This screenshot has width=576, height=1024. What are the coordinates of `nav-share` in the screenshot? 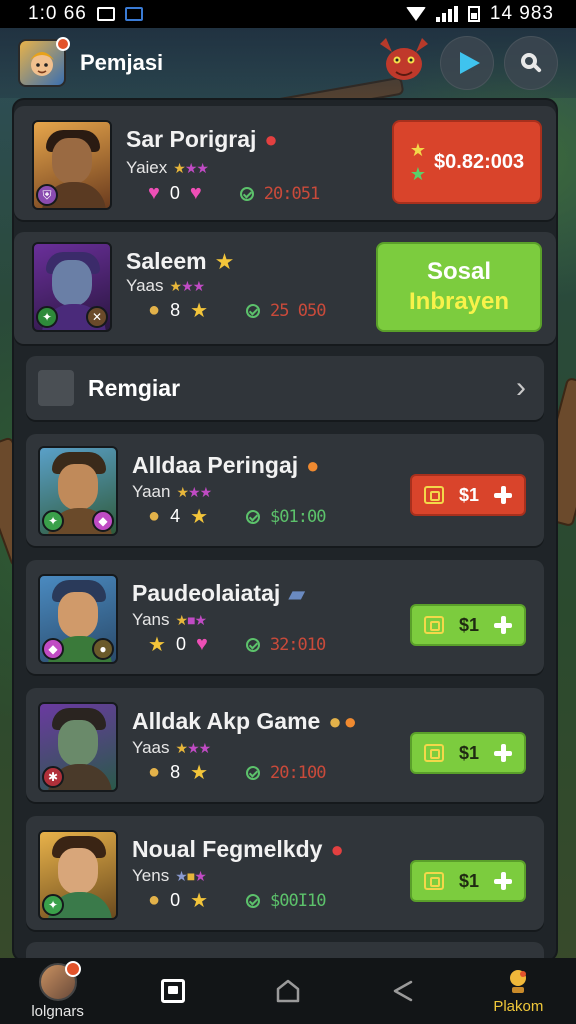 It's located at (403, 991).